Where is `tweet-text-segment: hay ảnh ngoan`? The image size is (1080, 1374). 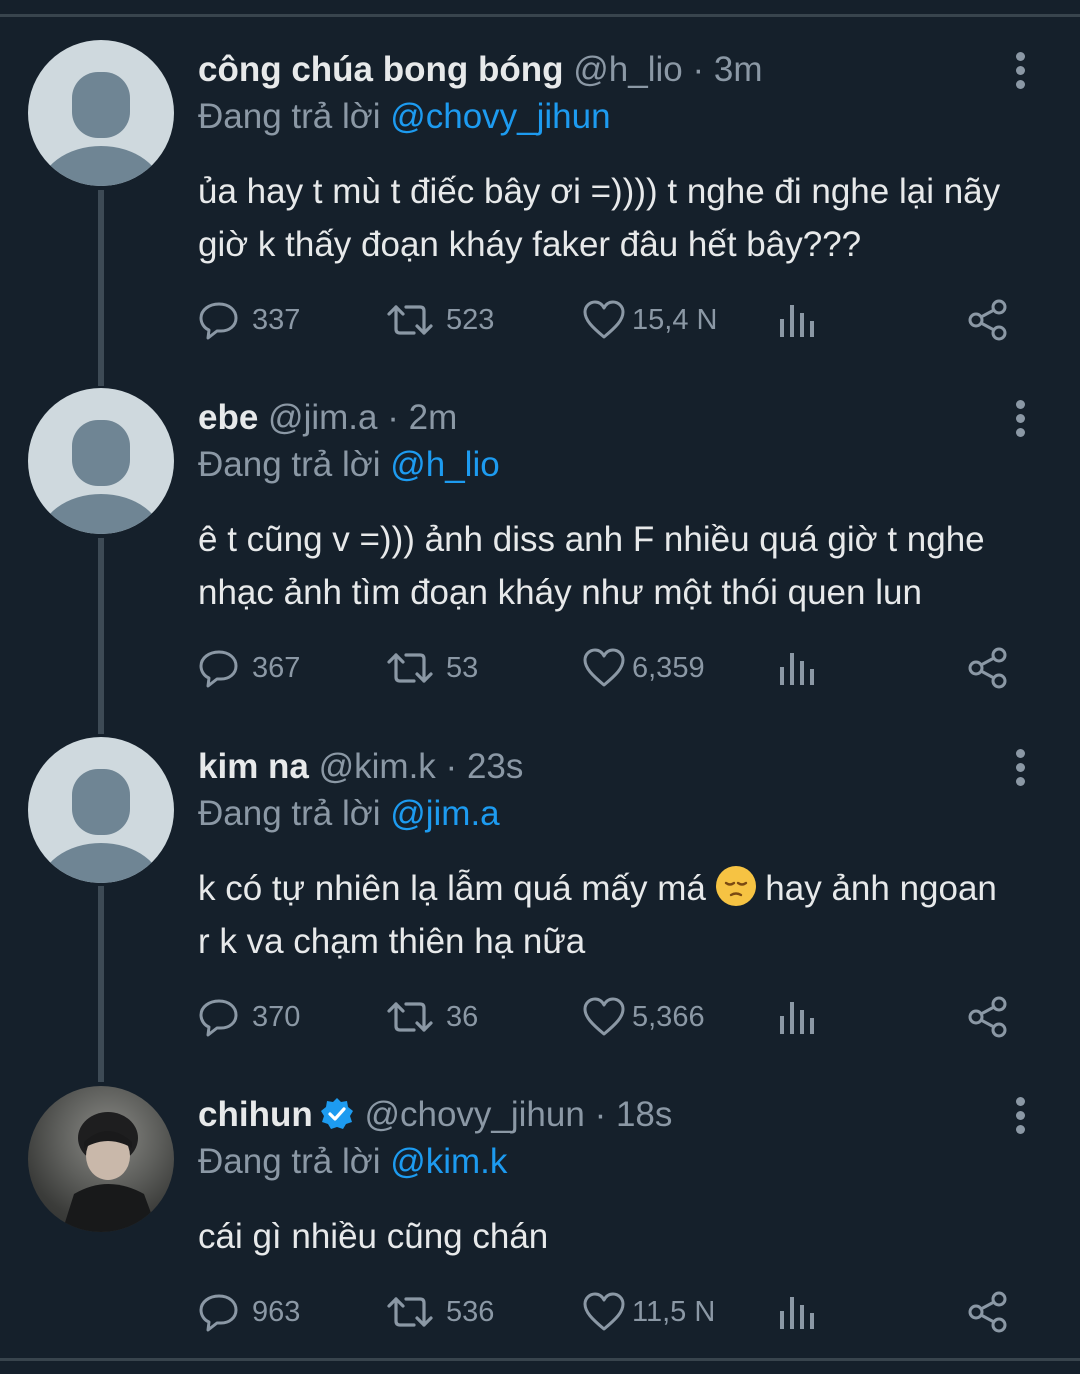 tweet-text-segment: hay ảnh ngoan is located at coordinates (881, 888).